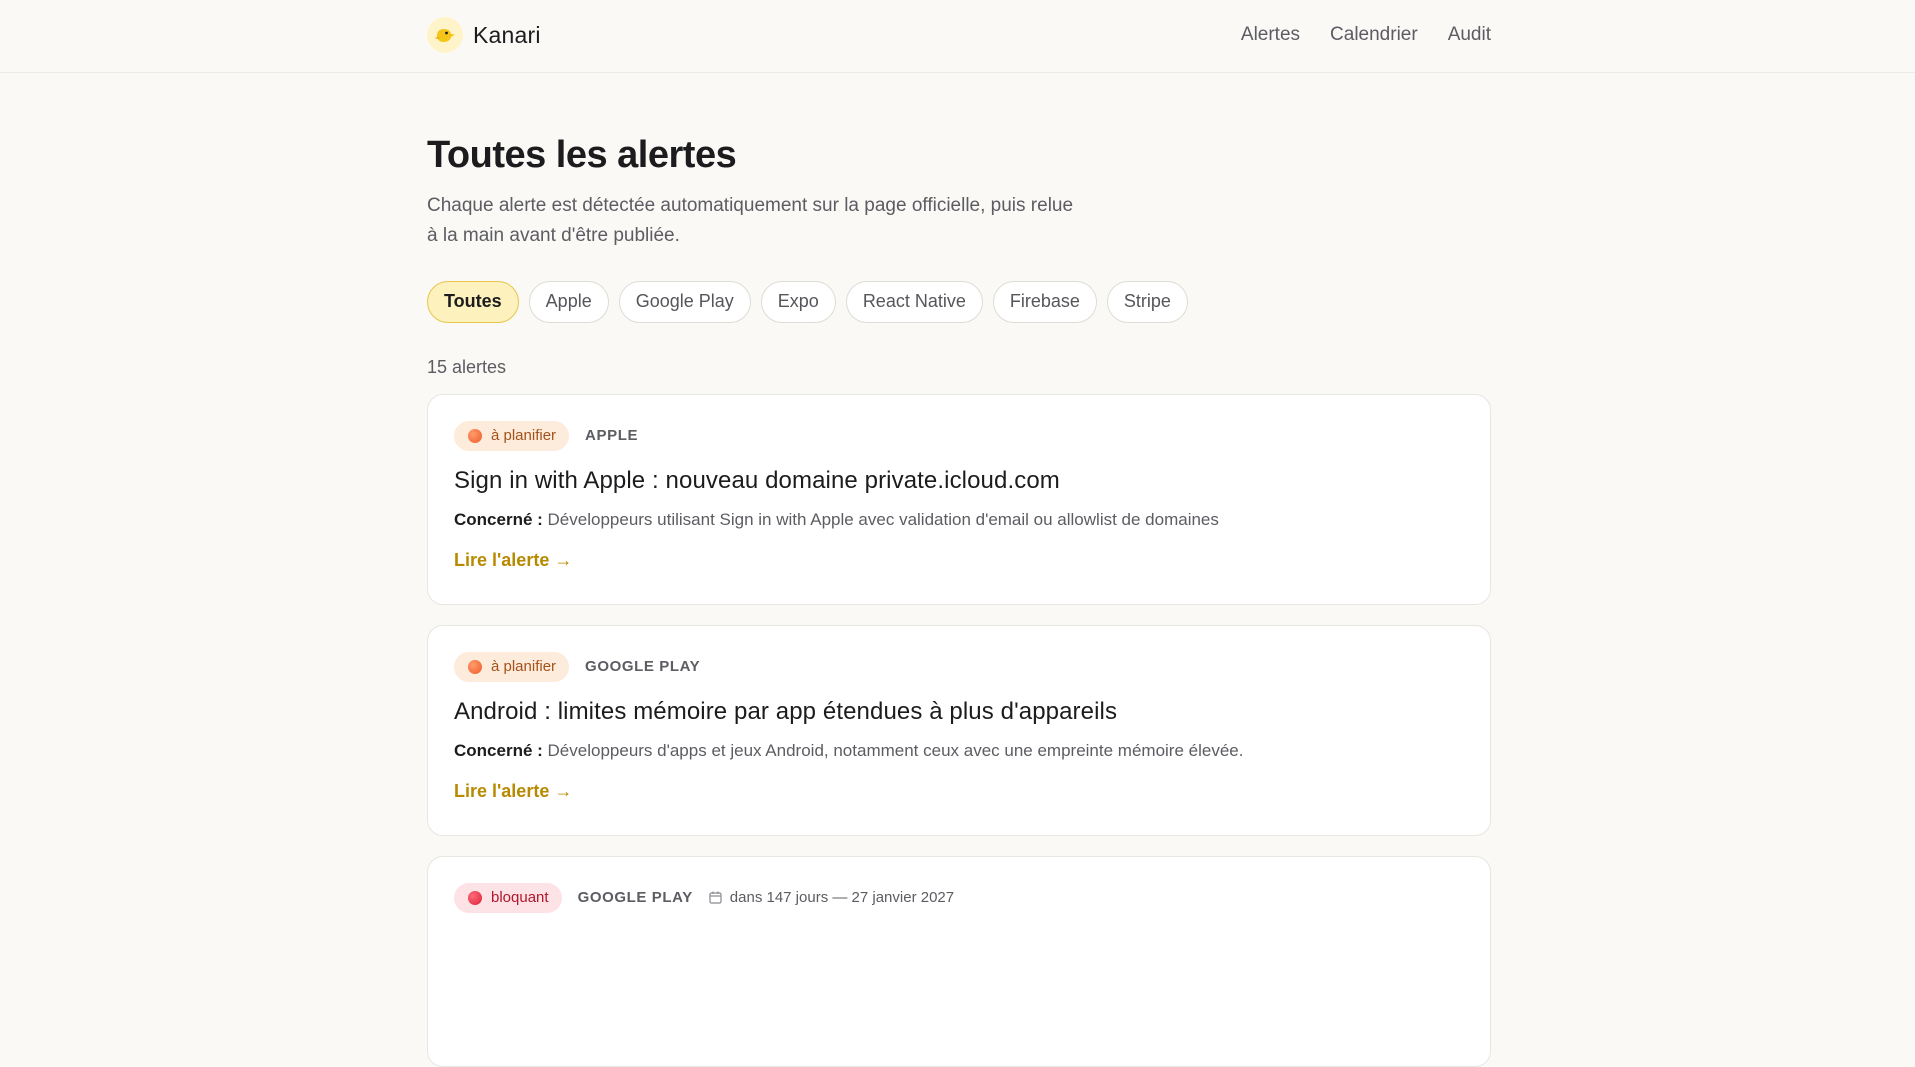  I want to click on status-badge: bloquant, so click(508, 897).